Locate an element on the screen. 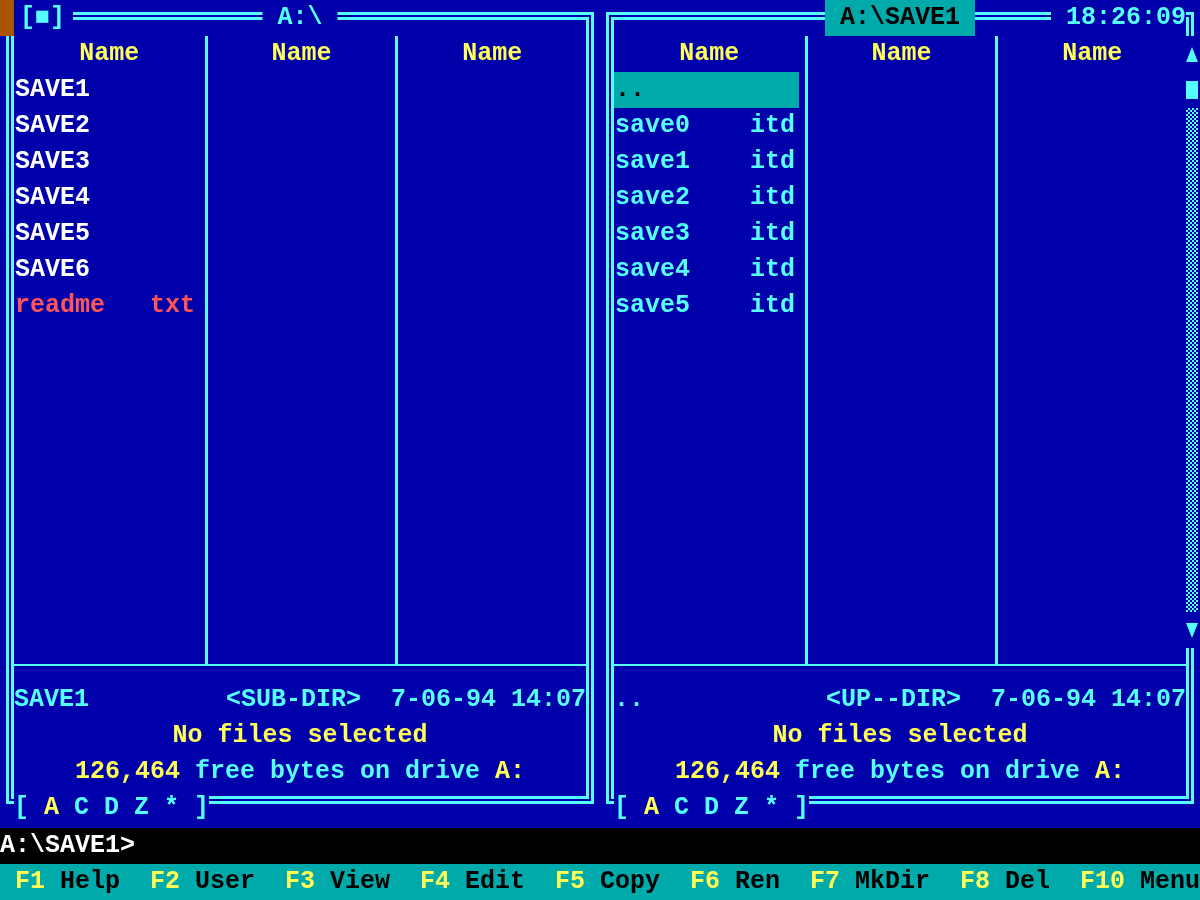 This screenshot has width=1200, height=900. file-type-text: <SUB-DIR> is located at coordinates (293, 700).